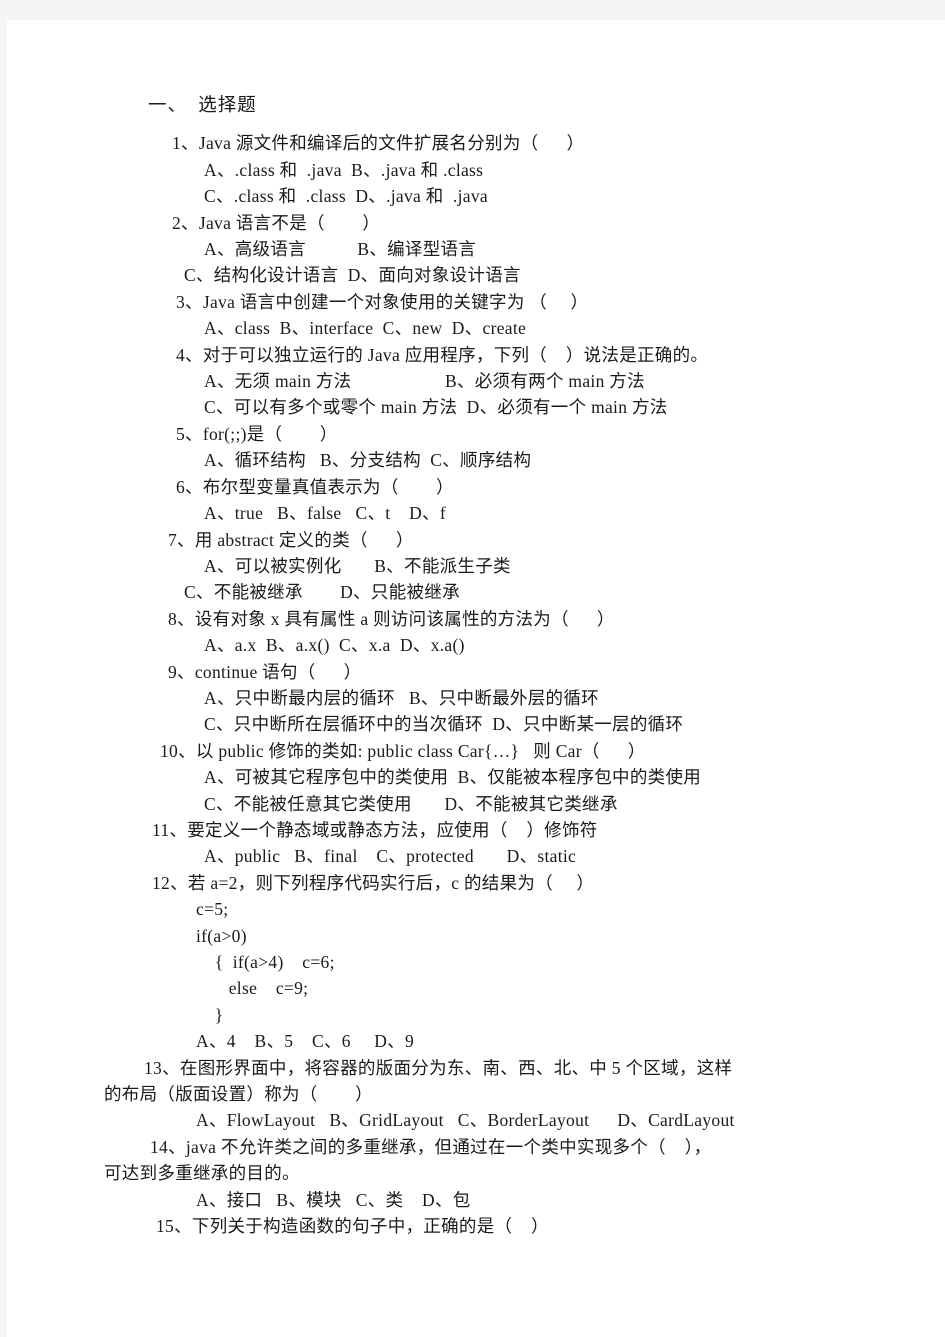 This screenshot has height=1337, width=945. I want to click on question-1-stem: 1、Java 源文件和编译后的文件扩展名分别为（ ）, so click(378, 143).